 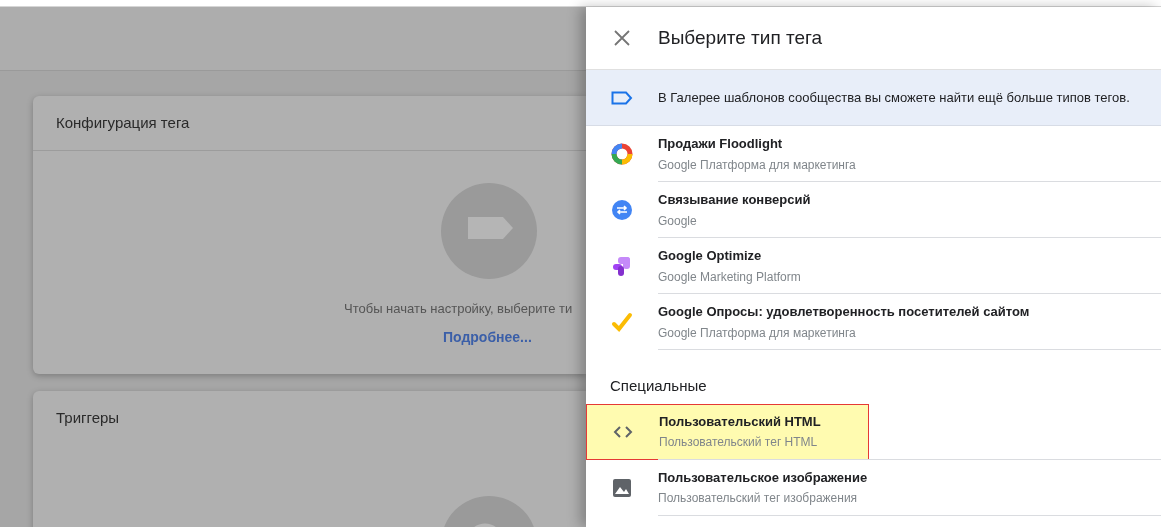 What do you see at coordinates (873, 487) in the screenshot?
I see `tag-type-item: Пользовательское изображение Пользовательский тег изображения` at bounding box center [873, 487].